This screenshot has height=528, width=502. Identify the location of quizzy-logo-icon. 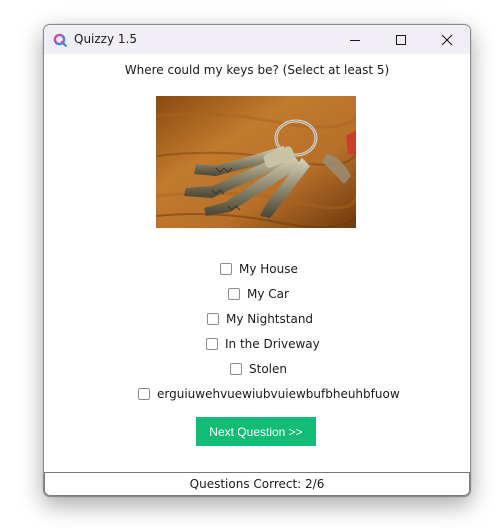
(60, 40).